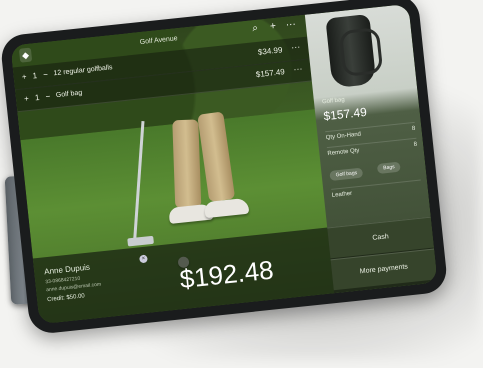  I want to click on line-item-price: $157.49, so click(270, 73).